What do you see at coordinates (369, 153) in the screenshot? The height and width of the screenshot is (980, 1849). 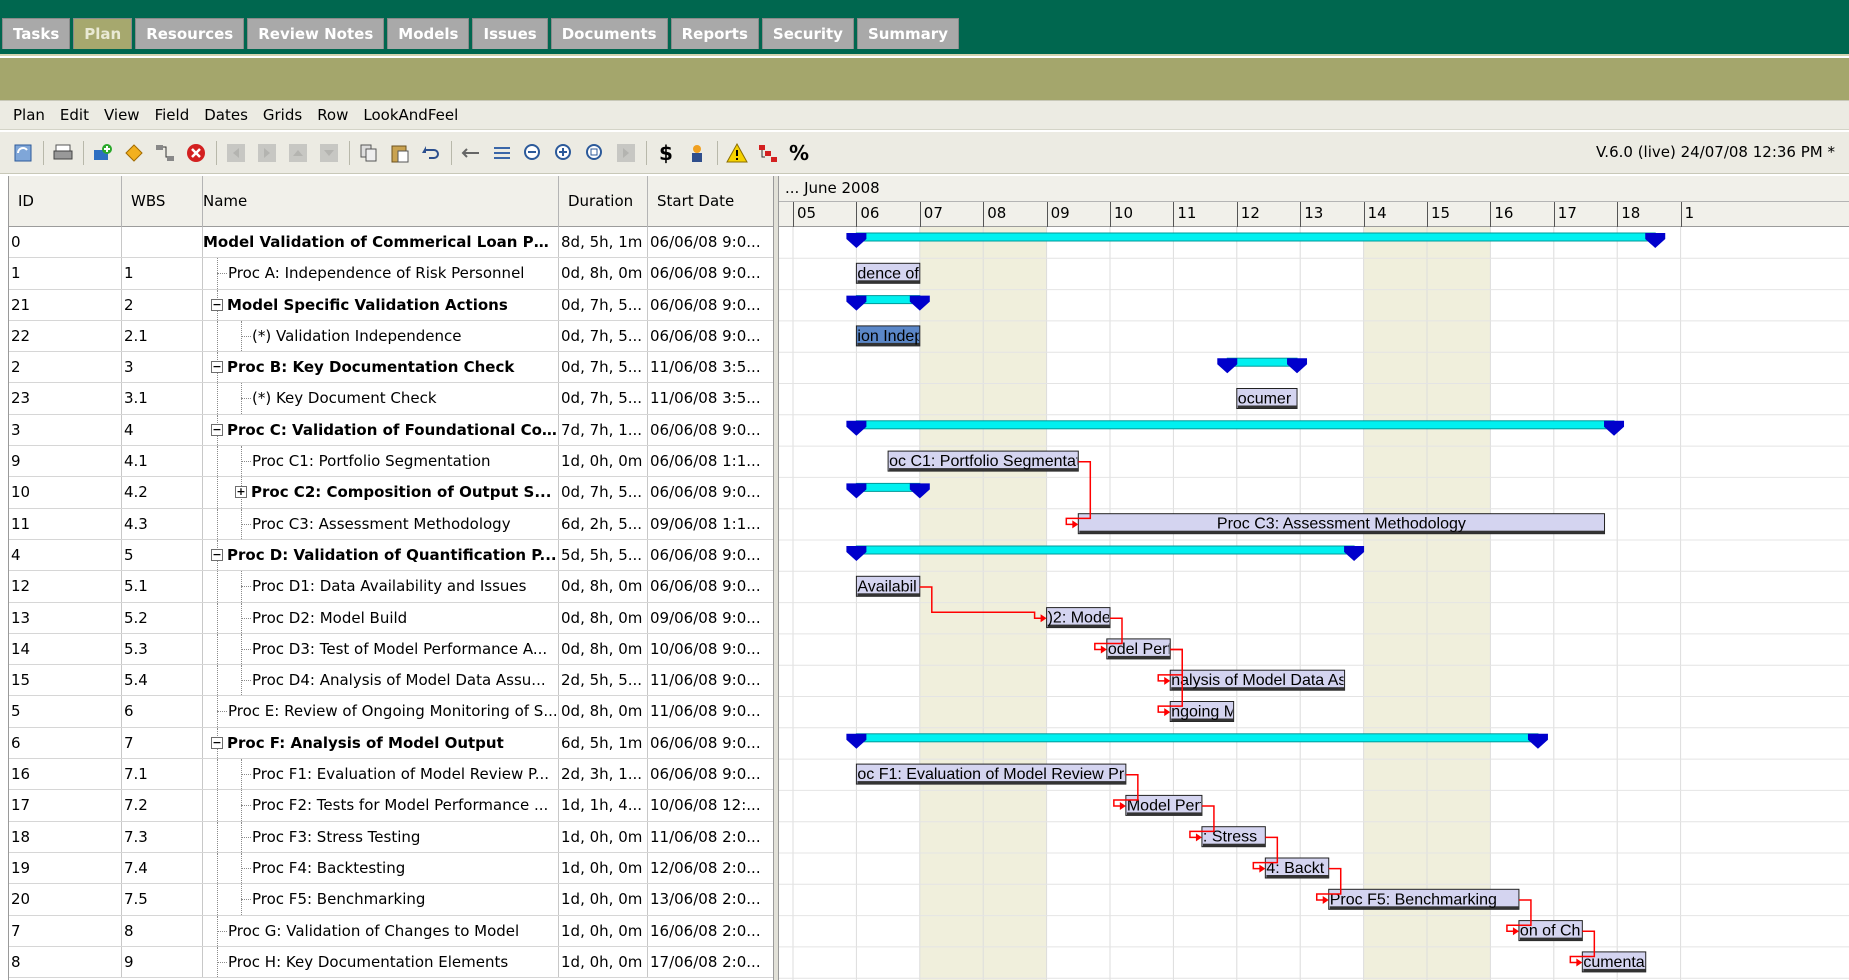 I see `copy-icon` at bounding box center [369, 153].